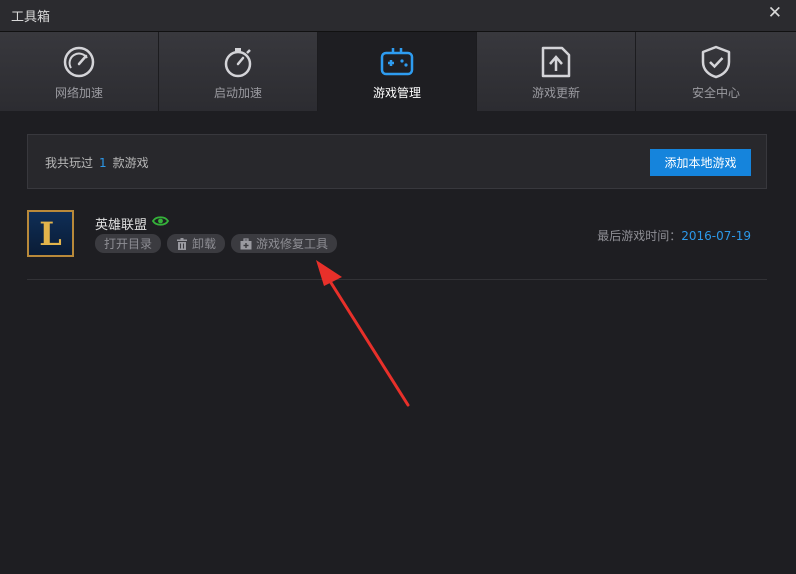 The width and height of the screenshot is (796, 574). I want to click on tab-label: 游戏更新, so click(555, 93).